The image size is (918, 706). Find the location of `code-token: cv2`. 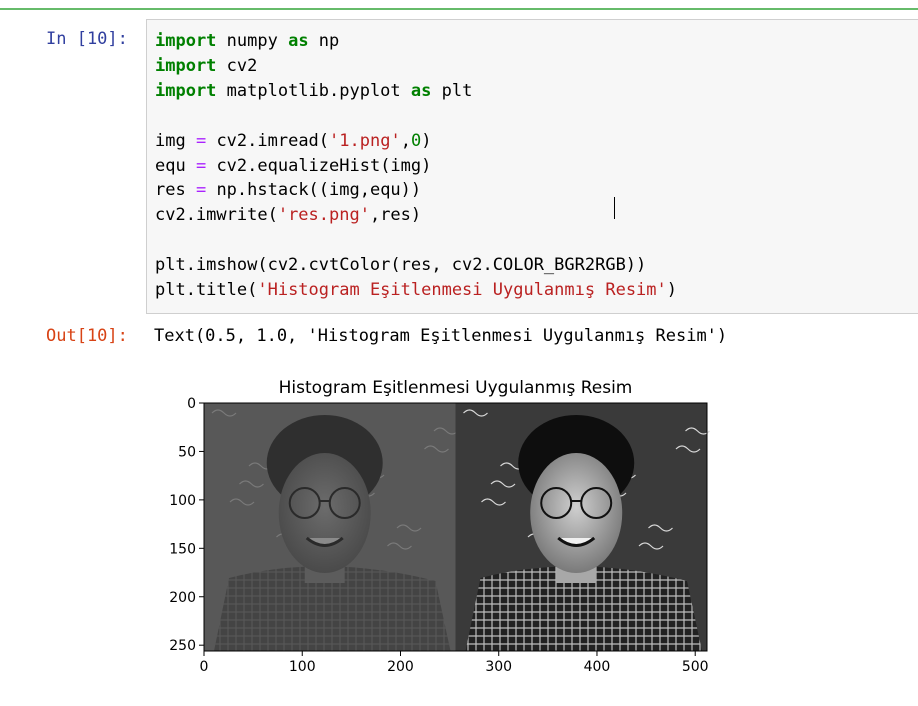

code-token: cv2 is located at coordinates (237, 65).